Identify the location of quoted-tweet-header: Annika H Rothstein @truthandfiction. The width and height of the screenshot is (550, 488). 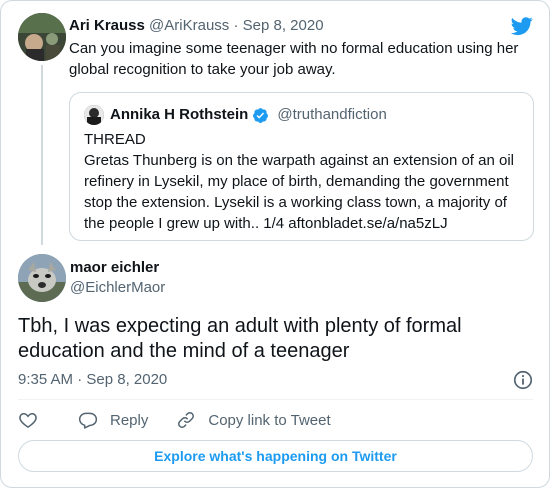
(248, 115).